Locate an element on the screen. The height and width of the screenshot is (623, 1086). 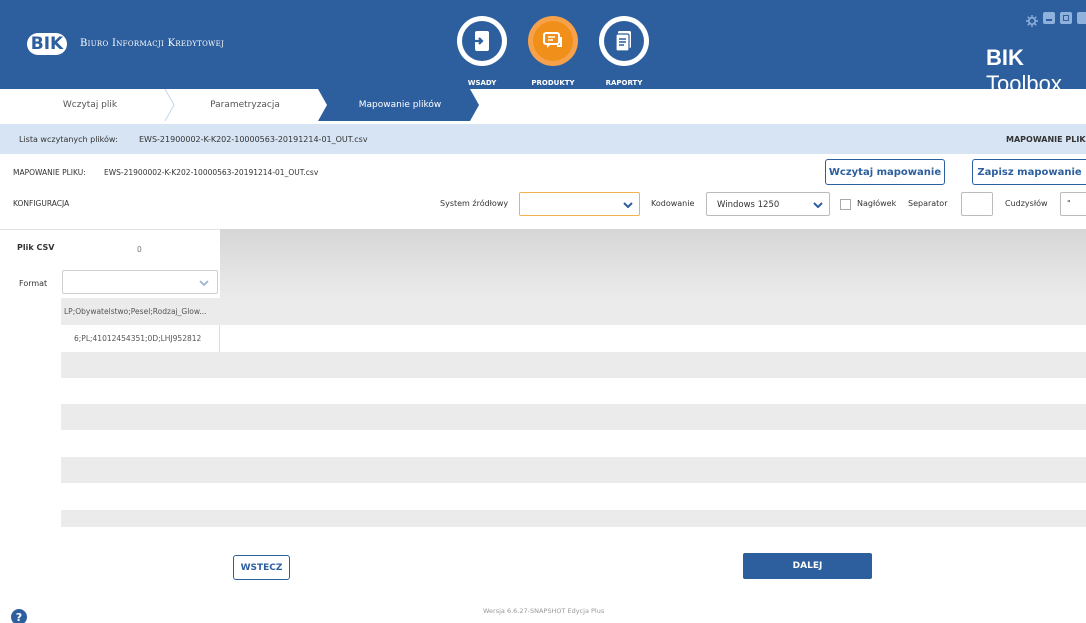
mapping-file-label: MAPOWANIE PLIKU: is located at coordinates (49, 172).